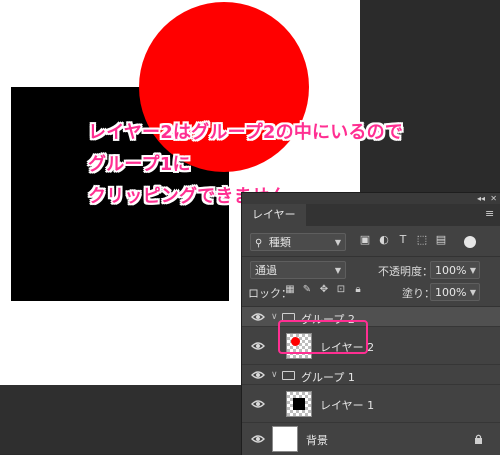  I want to click on black-square-icon, so click(299, 404).